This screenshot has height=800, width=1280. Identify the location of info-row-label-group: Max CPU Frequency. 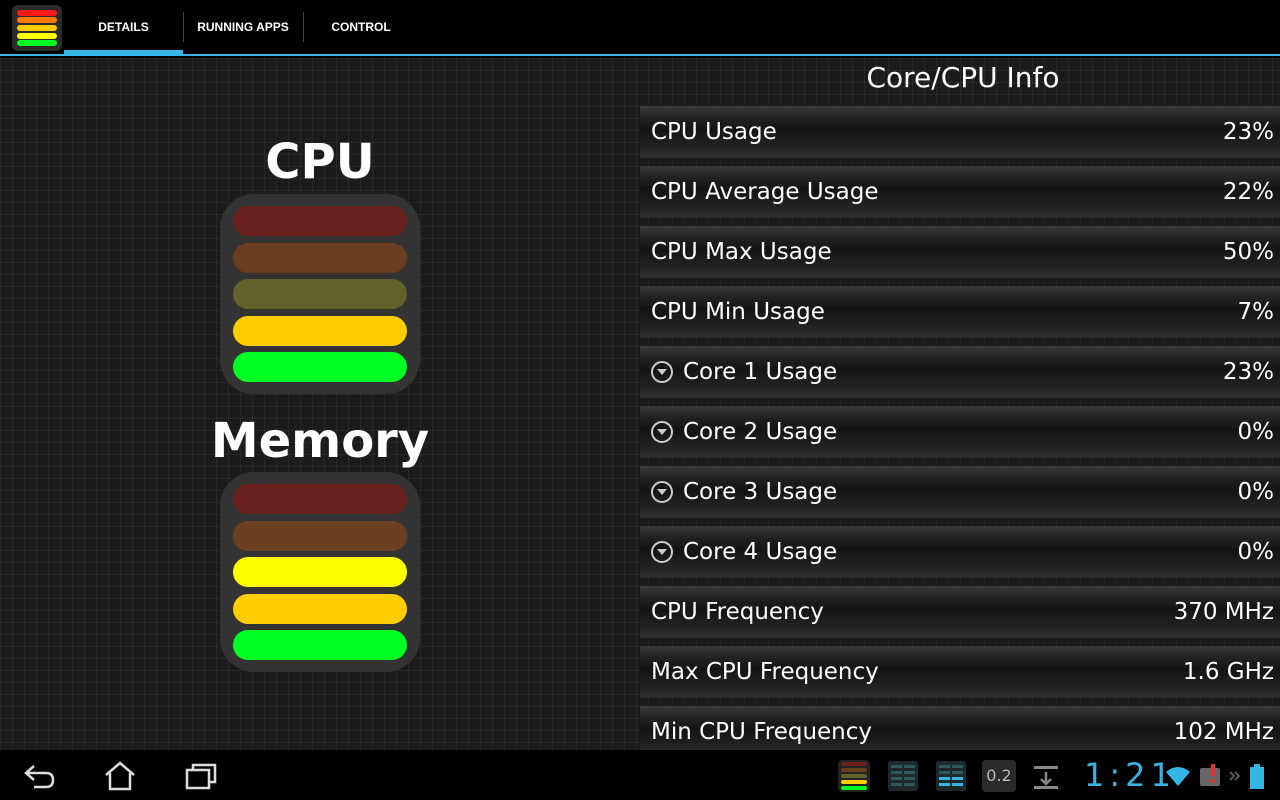
(765, 672).